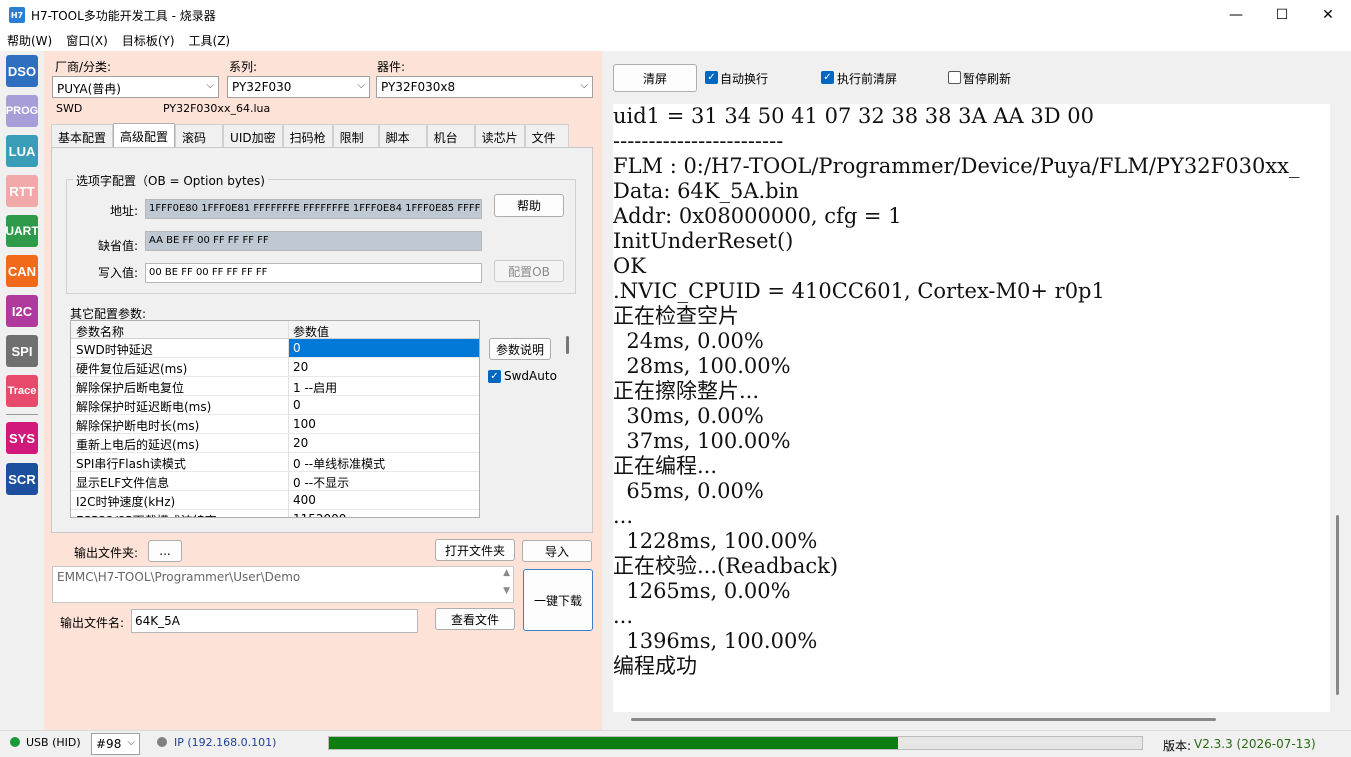 Image resolution: width=1351 pixels, height=757 pixels. I want to click on params-scrollbar, so click(568, 419).